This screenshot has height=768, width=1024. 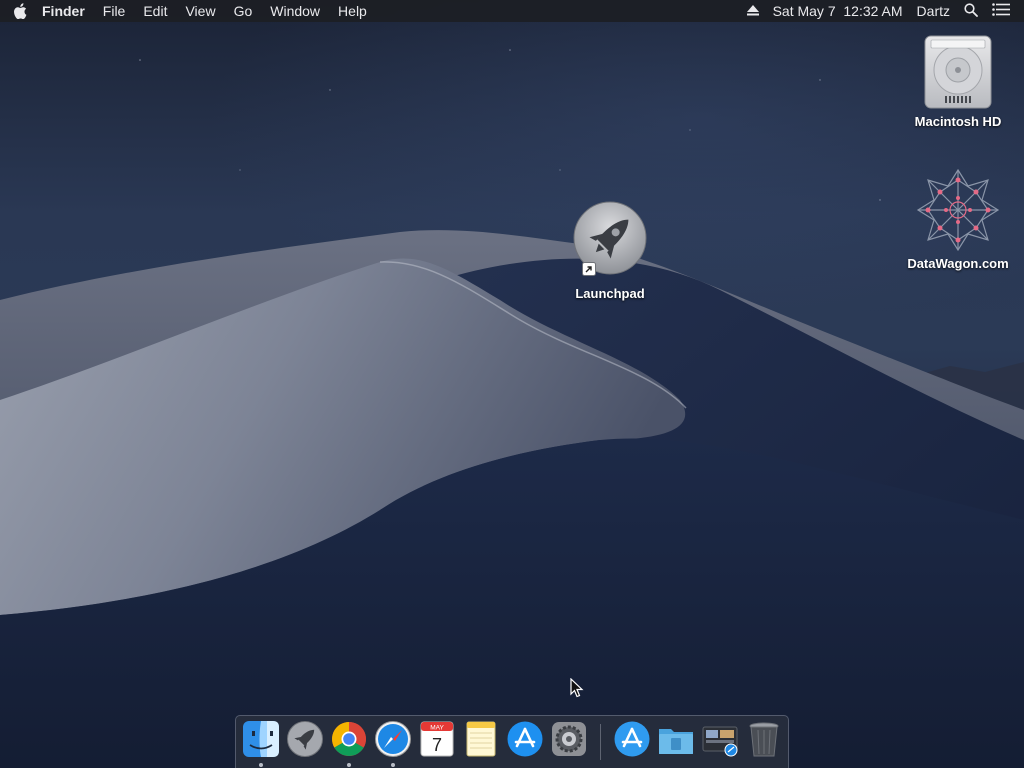 I want to click on dock-item-system-preferences, so click(x=569, y=741).